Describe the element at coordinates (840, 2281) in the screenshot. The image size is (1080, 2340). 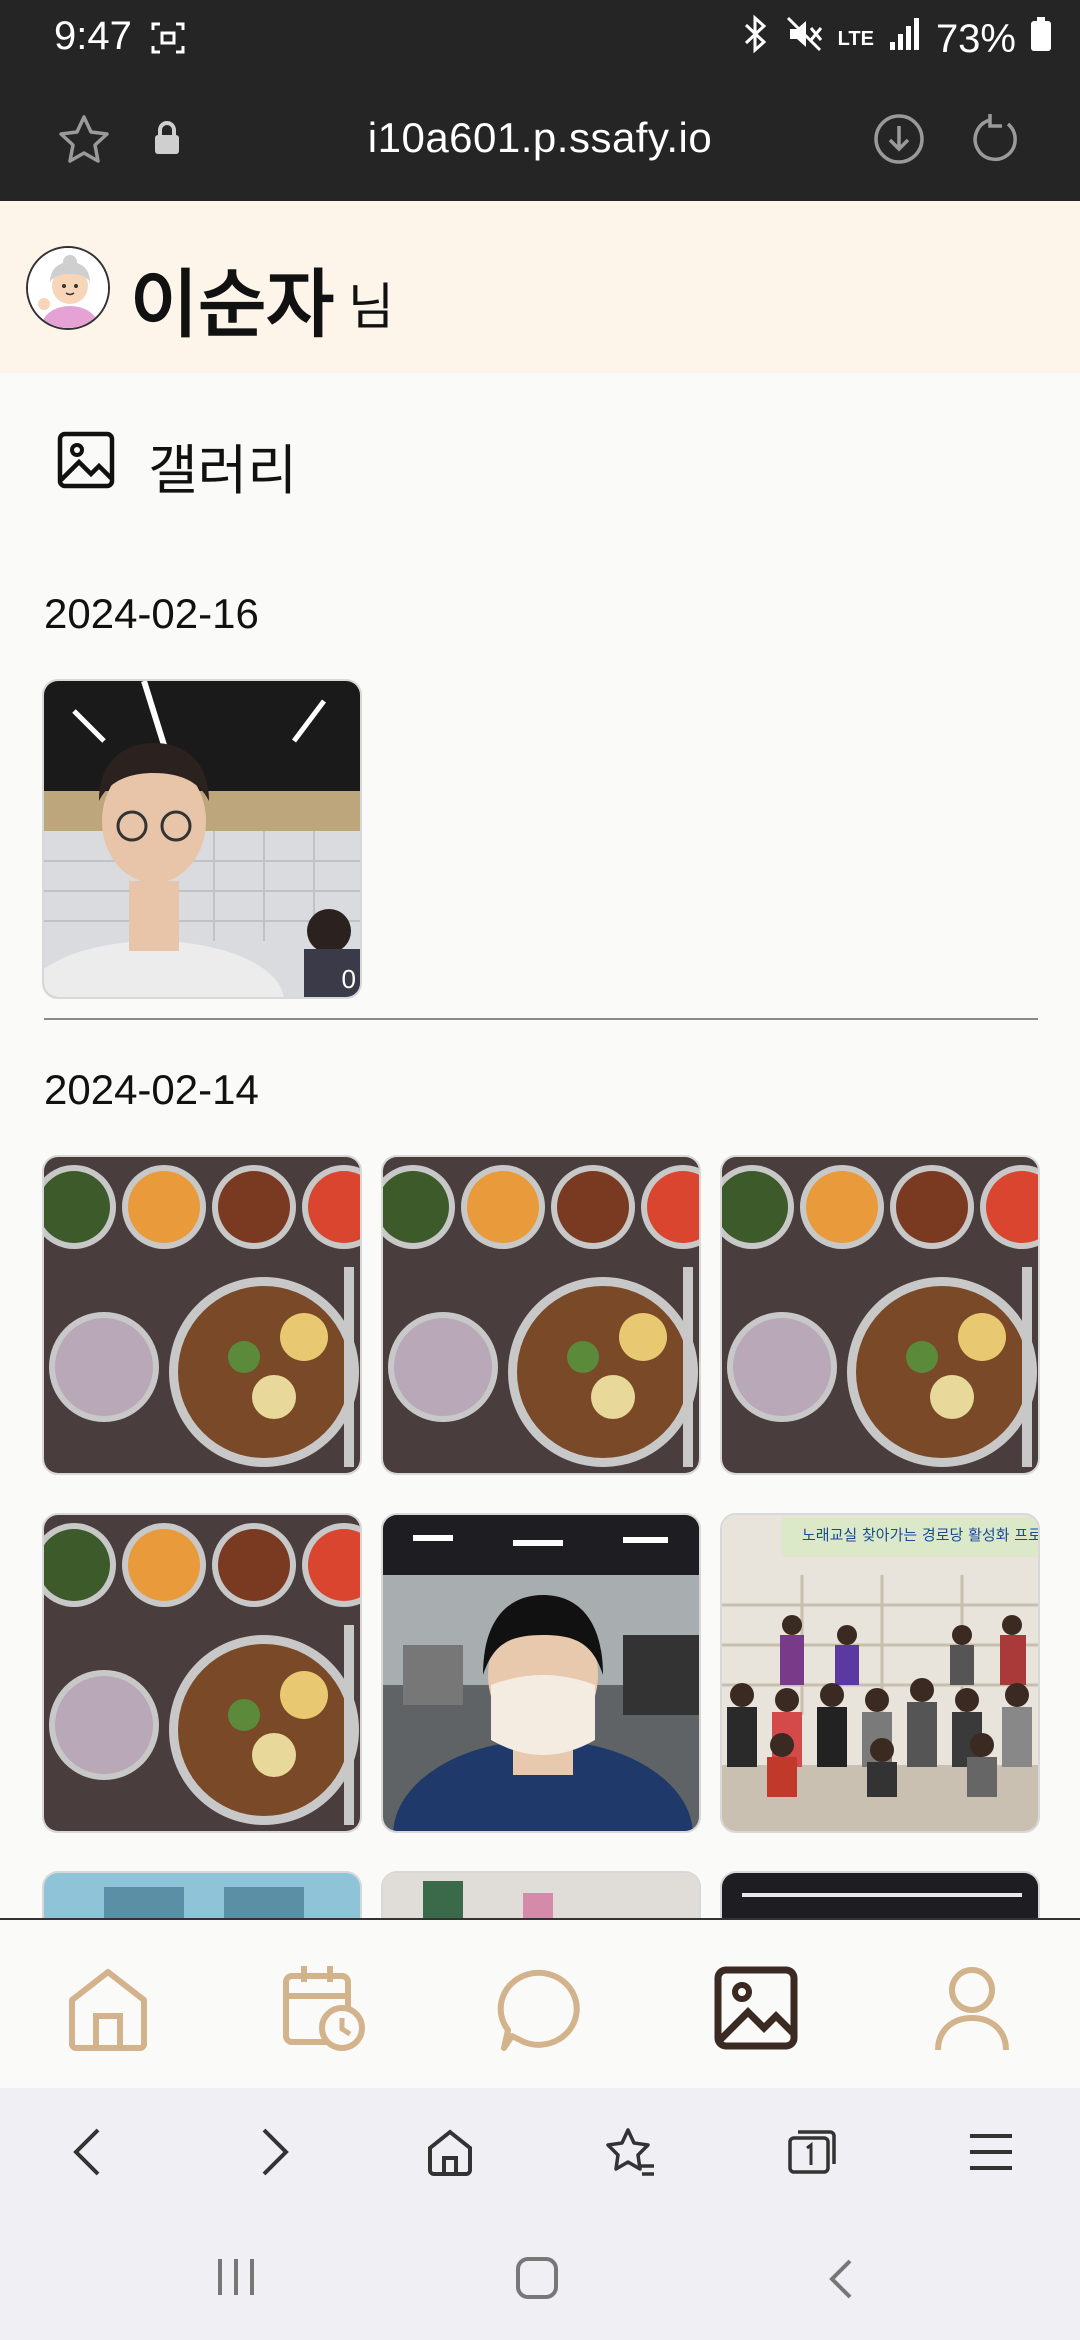
I see `back-nav-icon` at that location.